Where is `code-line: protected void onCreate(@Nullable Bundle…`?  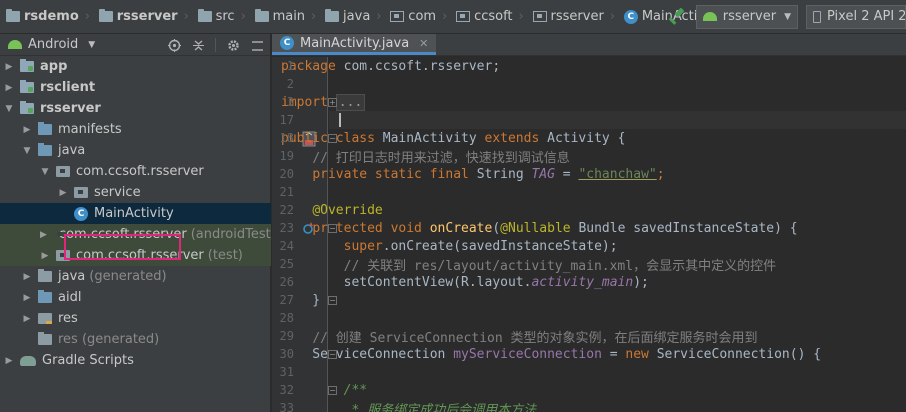 code-line: protected void onCreate(@Nullable Bundle… is located at coordinates (560, 228).